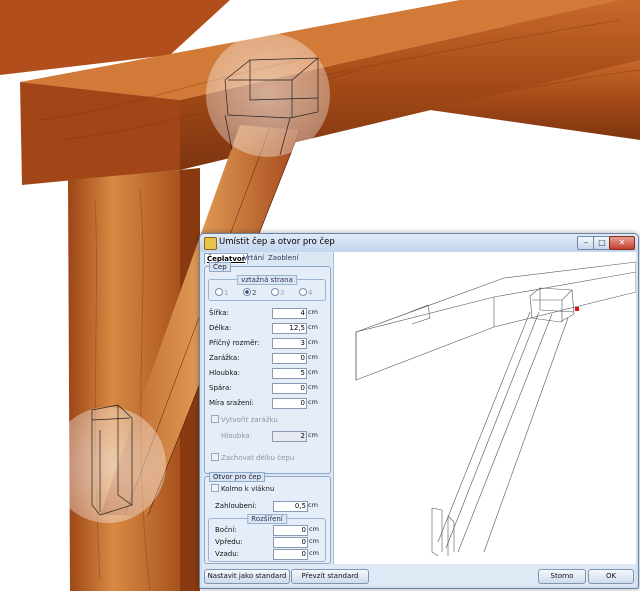 The height and width of the screenshot is (591, 640). I want to click on field-zarazka: Zarážka: 0 cm, so click(267, 358).